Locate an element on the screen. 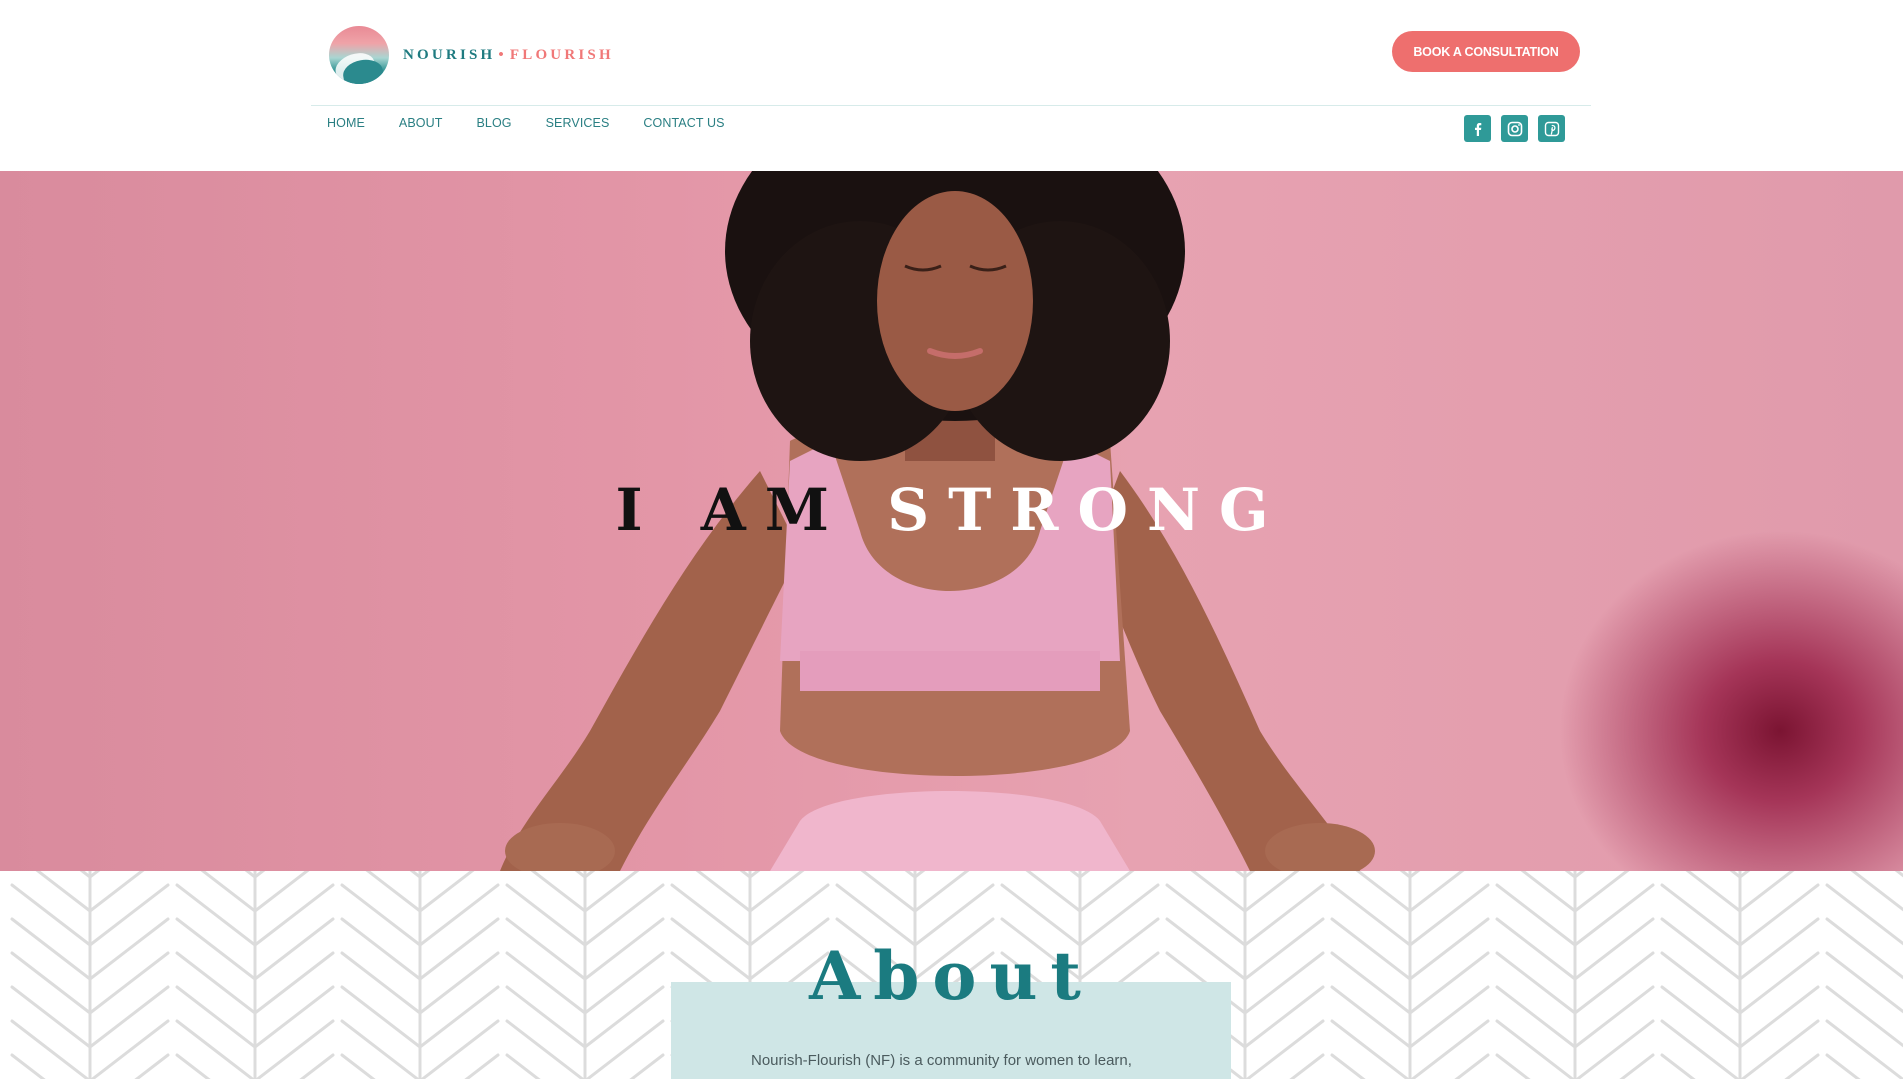 The width and height of the screenshot is (1903, 1079). instagram-icon is located at coordinates (1514, 128).